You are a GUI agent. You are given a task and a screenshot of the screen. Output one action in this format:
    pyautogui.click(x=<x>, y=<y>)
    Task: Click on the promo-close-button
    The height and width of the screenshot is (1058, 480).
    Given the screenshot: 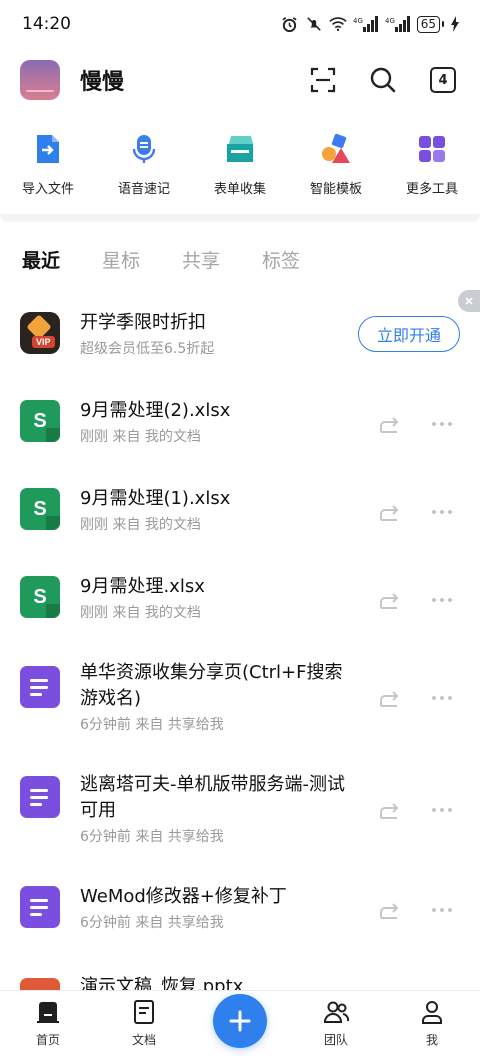 What is the action you would take?
    pyautogui.click(x=469, y=301)
    